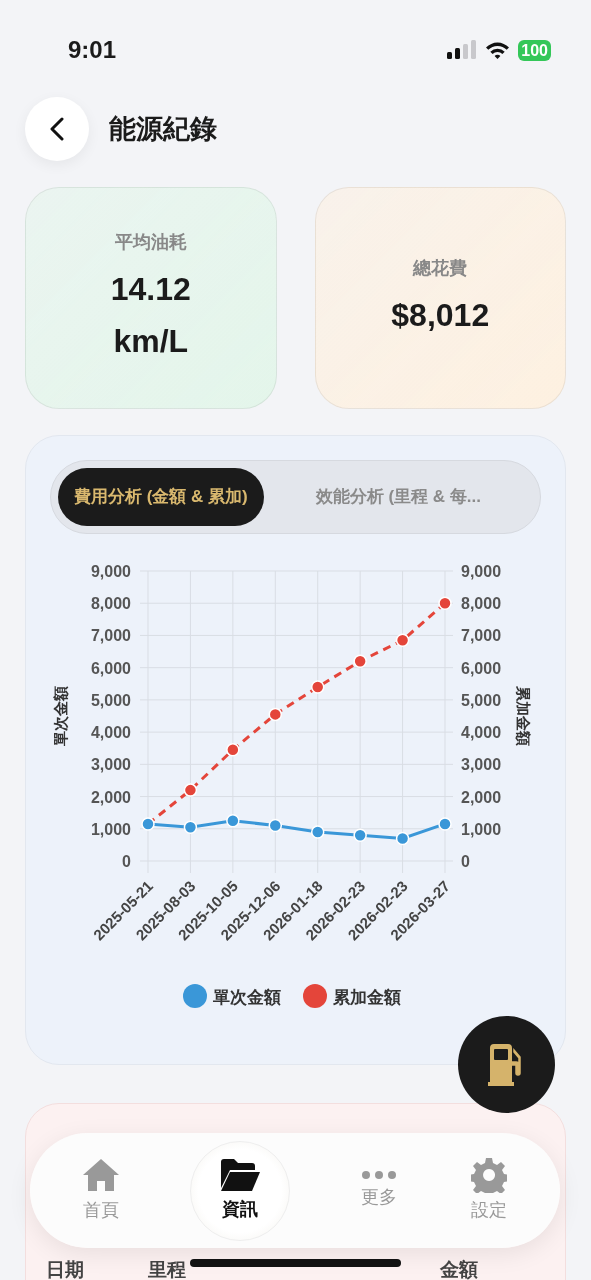 The width and height of the screenshot is (591, 1280). What do you see at coordinates (65, 1269) in the screenshot?
I see `column-header: 日期` at bounding box center [65, 1269].